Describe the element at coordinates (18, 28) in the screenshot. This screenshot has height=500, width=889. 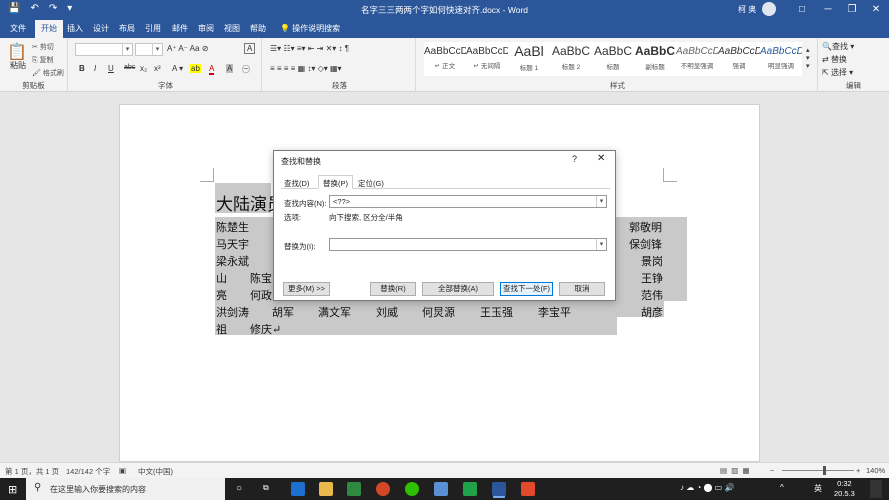
I see `tab-file: 文件` at that location.